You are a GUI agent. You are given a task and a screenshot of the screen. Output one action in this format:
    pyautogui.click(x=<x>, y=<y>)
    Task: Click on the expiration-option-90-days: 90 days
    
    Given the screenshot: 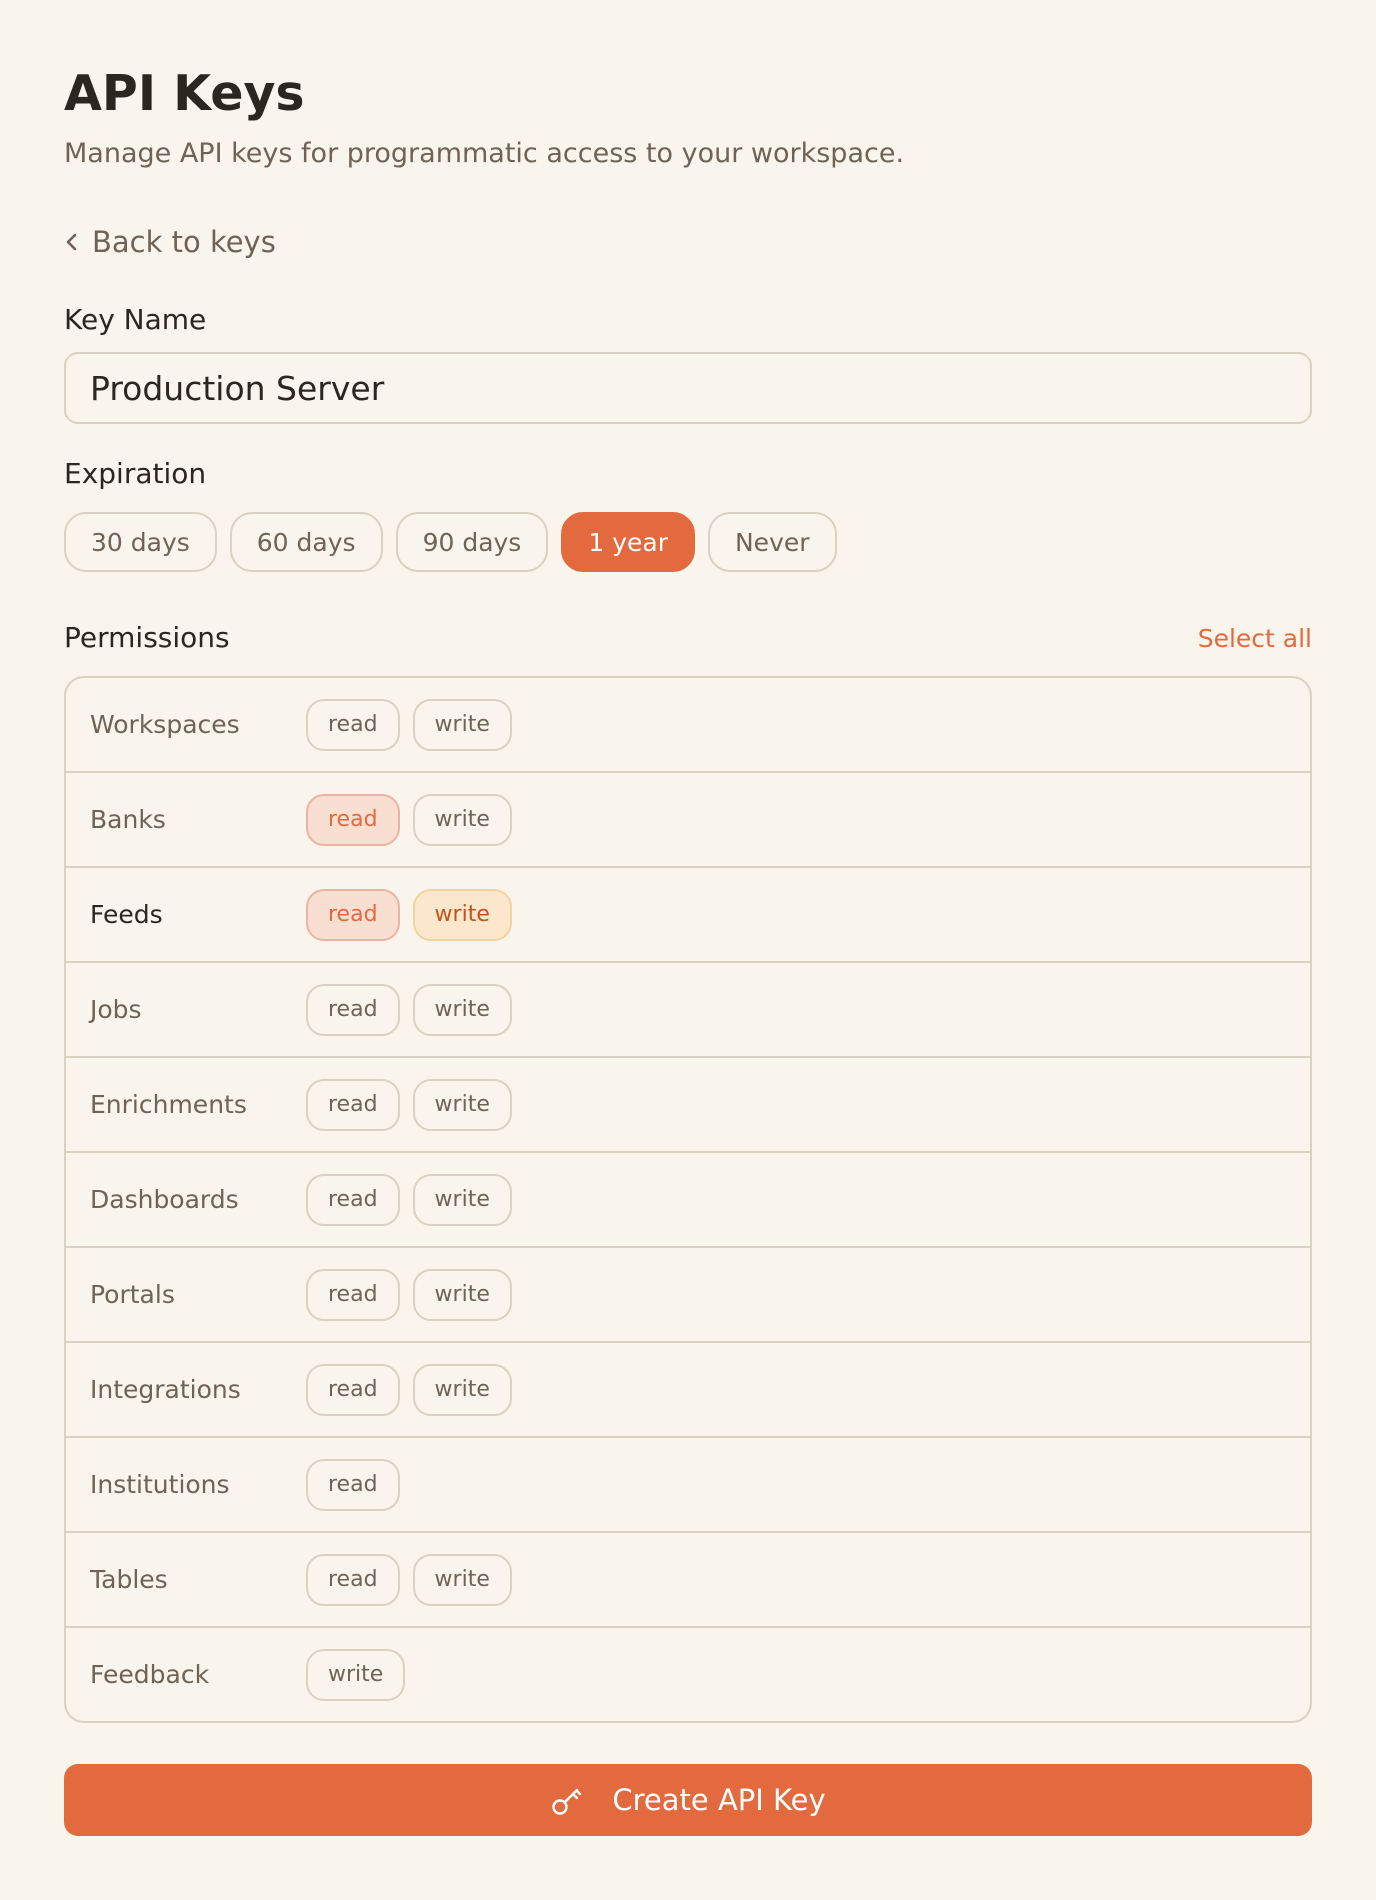 What is the action you would take?
    pyautogui.click(x=472, y=542)
    